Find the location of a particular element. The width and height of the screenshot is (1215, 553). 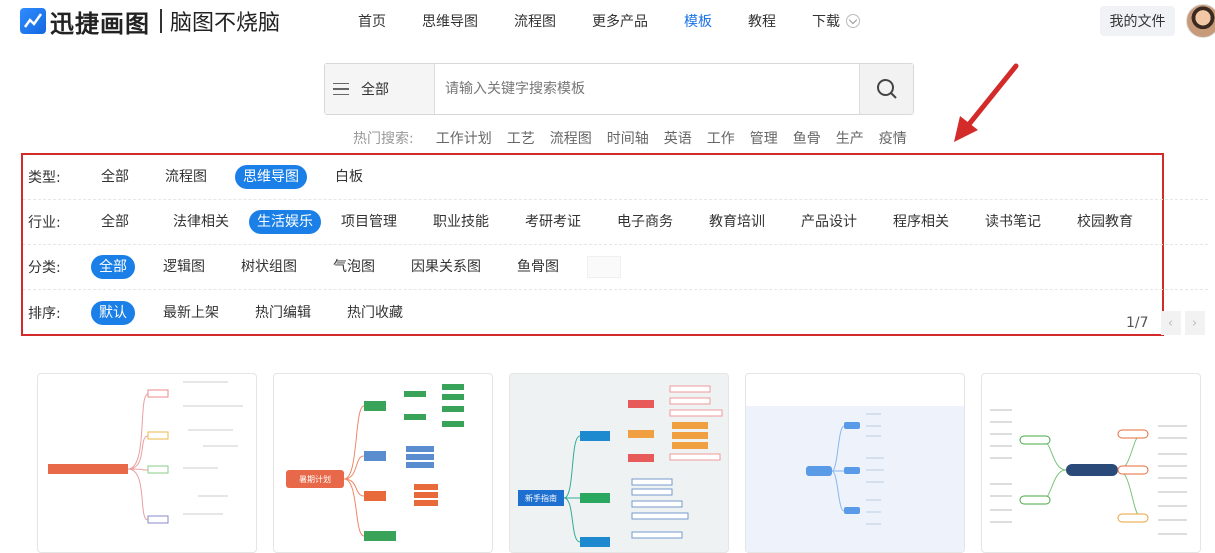

hot-tag: 生产 is located at coordinates (850, 138).